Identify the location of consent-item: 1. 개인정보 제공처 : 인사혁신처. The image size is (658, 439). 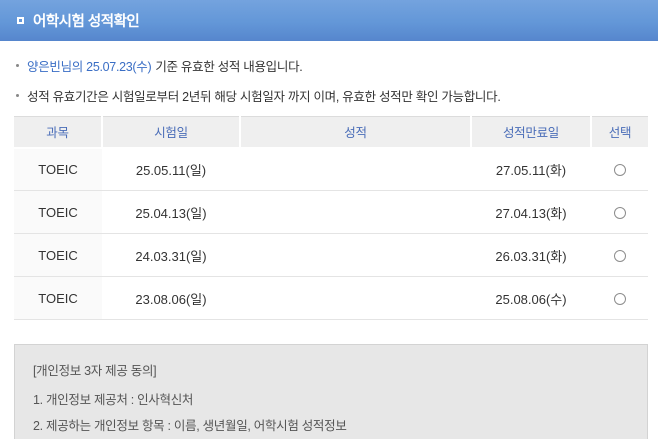
(113, 400).